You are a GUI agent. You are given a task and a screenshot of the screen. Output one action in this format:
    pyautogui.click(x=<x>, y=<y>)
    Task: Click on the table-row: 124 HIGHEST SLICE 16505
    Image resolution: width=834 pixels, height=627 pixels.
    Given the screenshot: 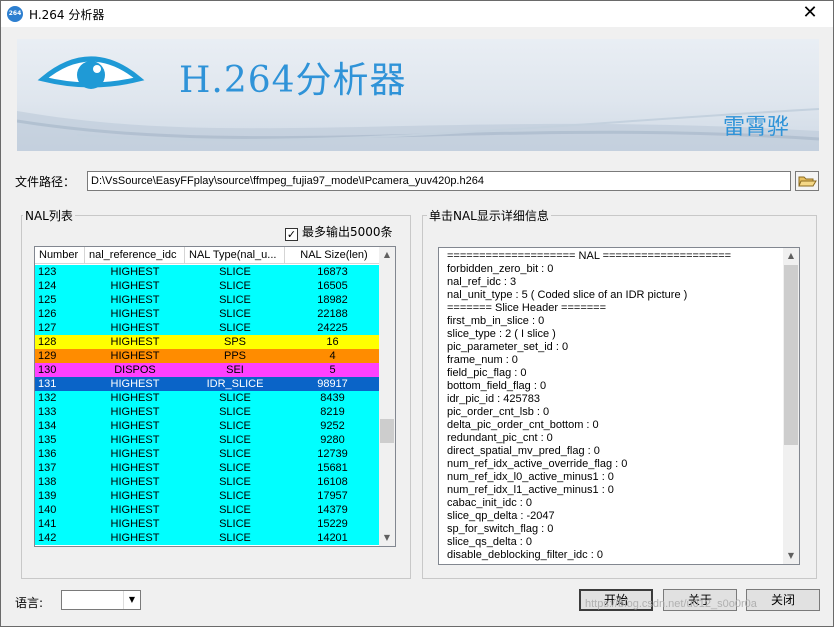 What is the action you would take?
    pyautogui.click(x=207, y=286)
    